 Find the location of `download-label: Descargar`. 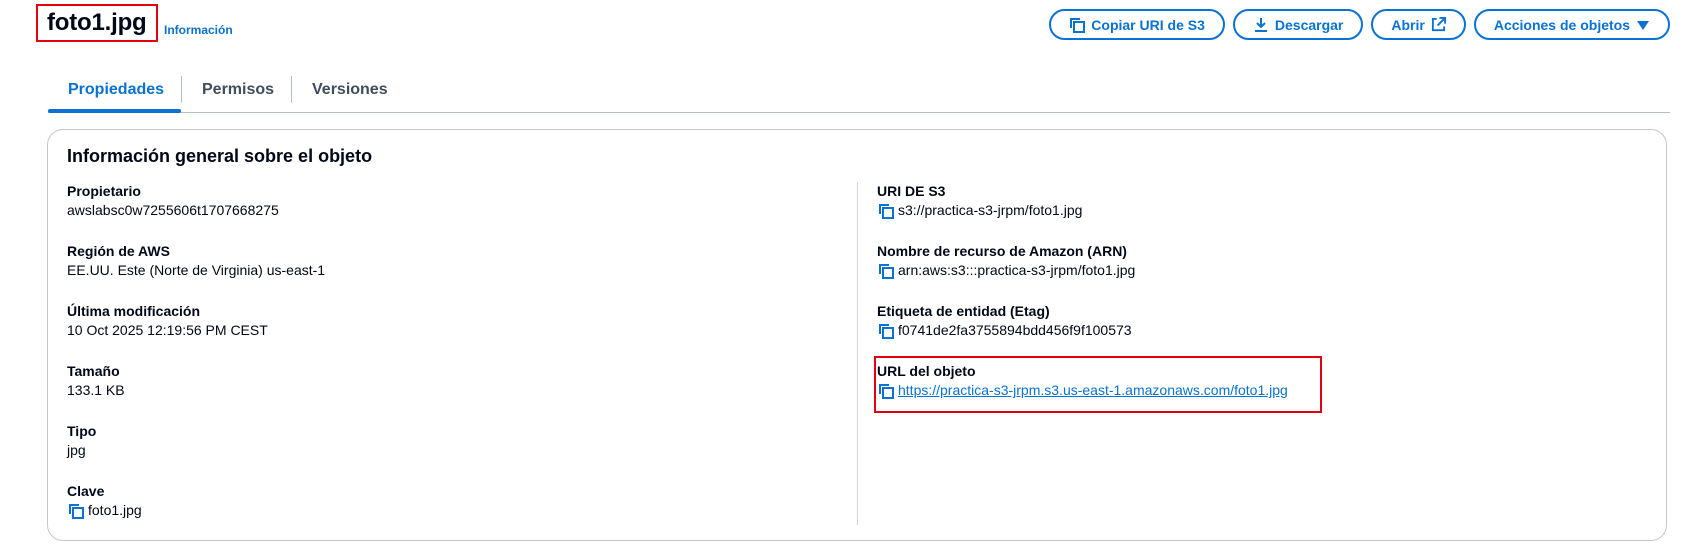

download-label: Descargar is located at coordinates (1309, 24).